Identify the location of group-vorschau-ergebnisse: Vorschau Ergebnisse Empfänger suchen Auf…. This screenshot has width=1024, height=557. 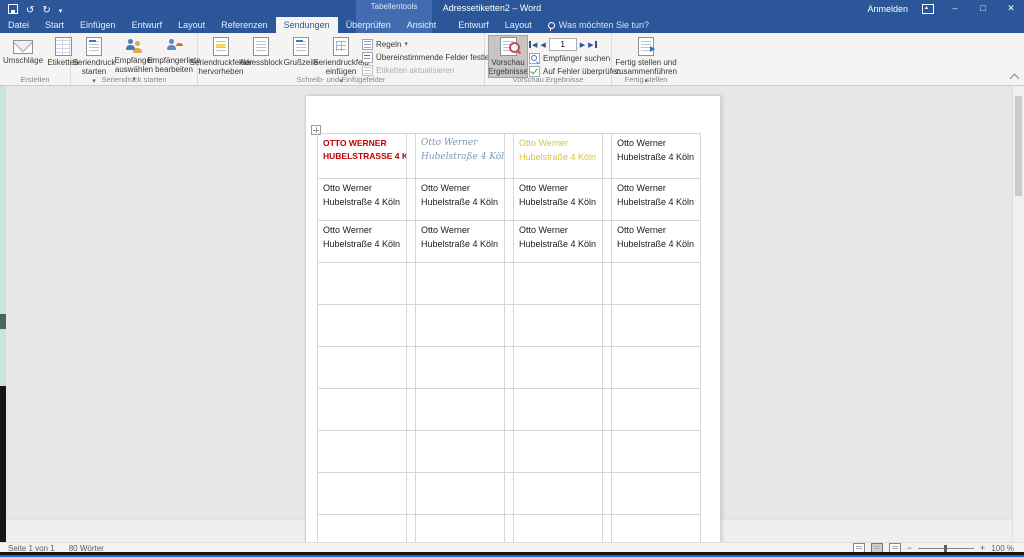
(553, 59).